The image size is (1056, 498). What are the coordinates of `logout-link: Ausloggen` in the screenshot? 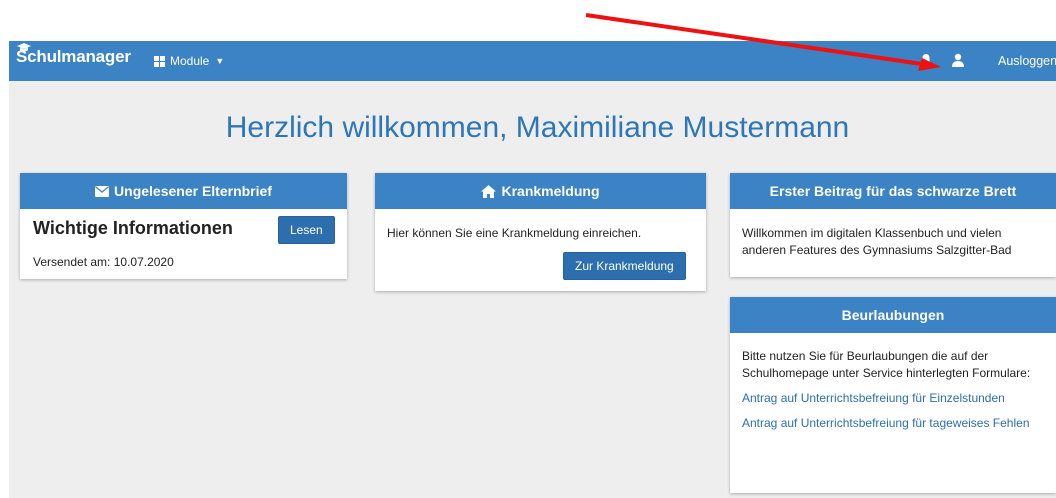 It's located at (1027, 61).